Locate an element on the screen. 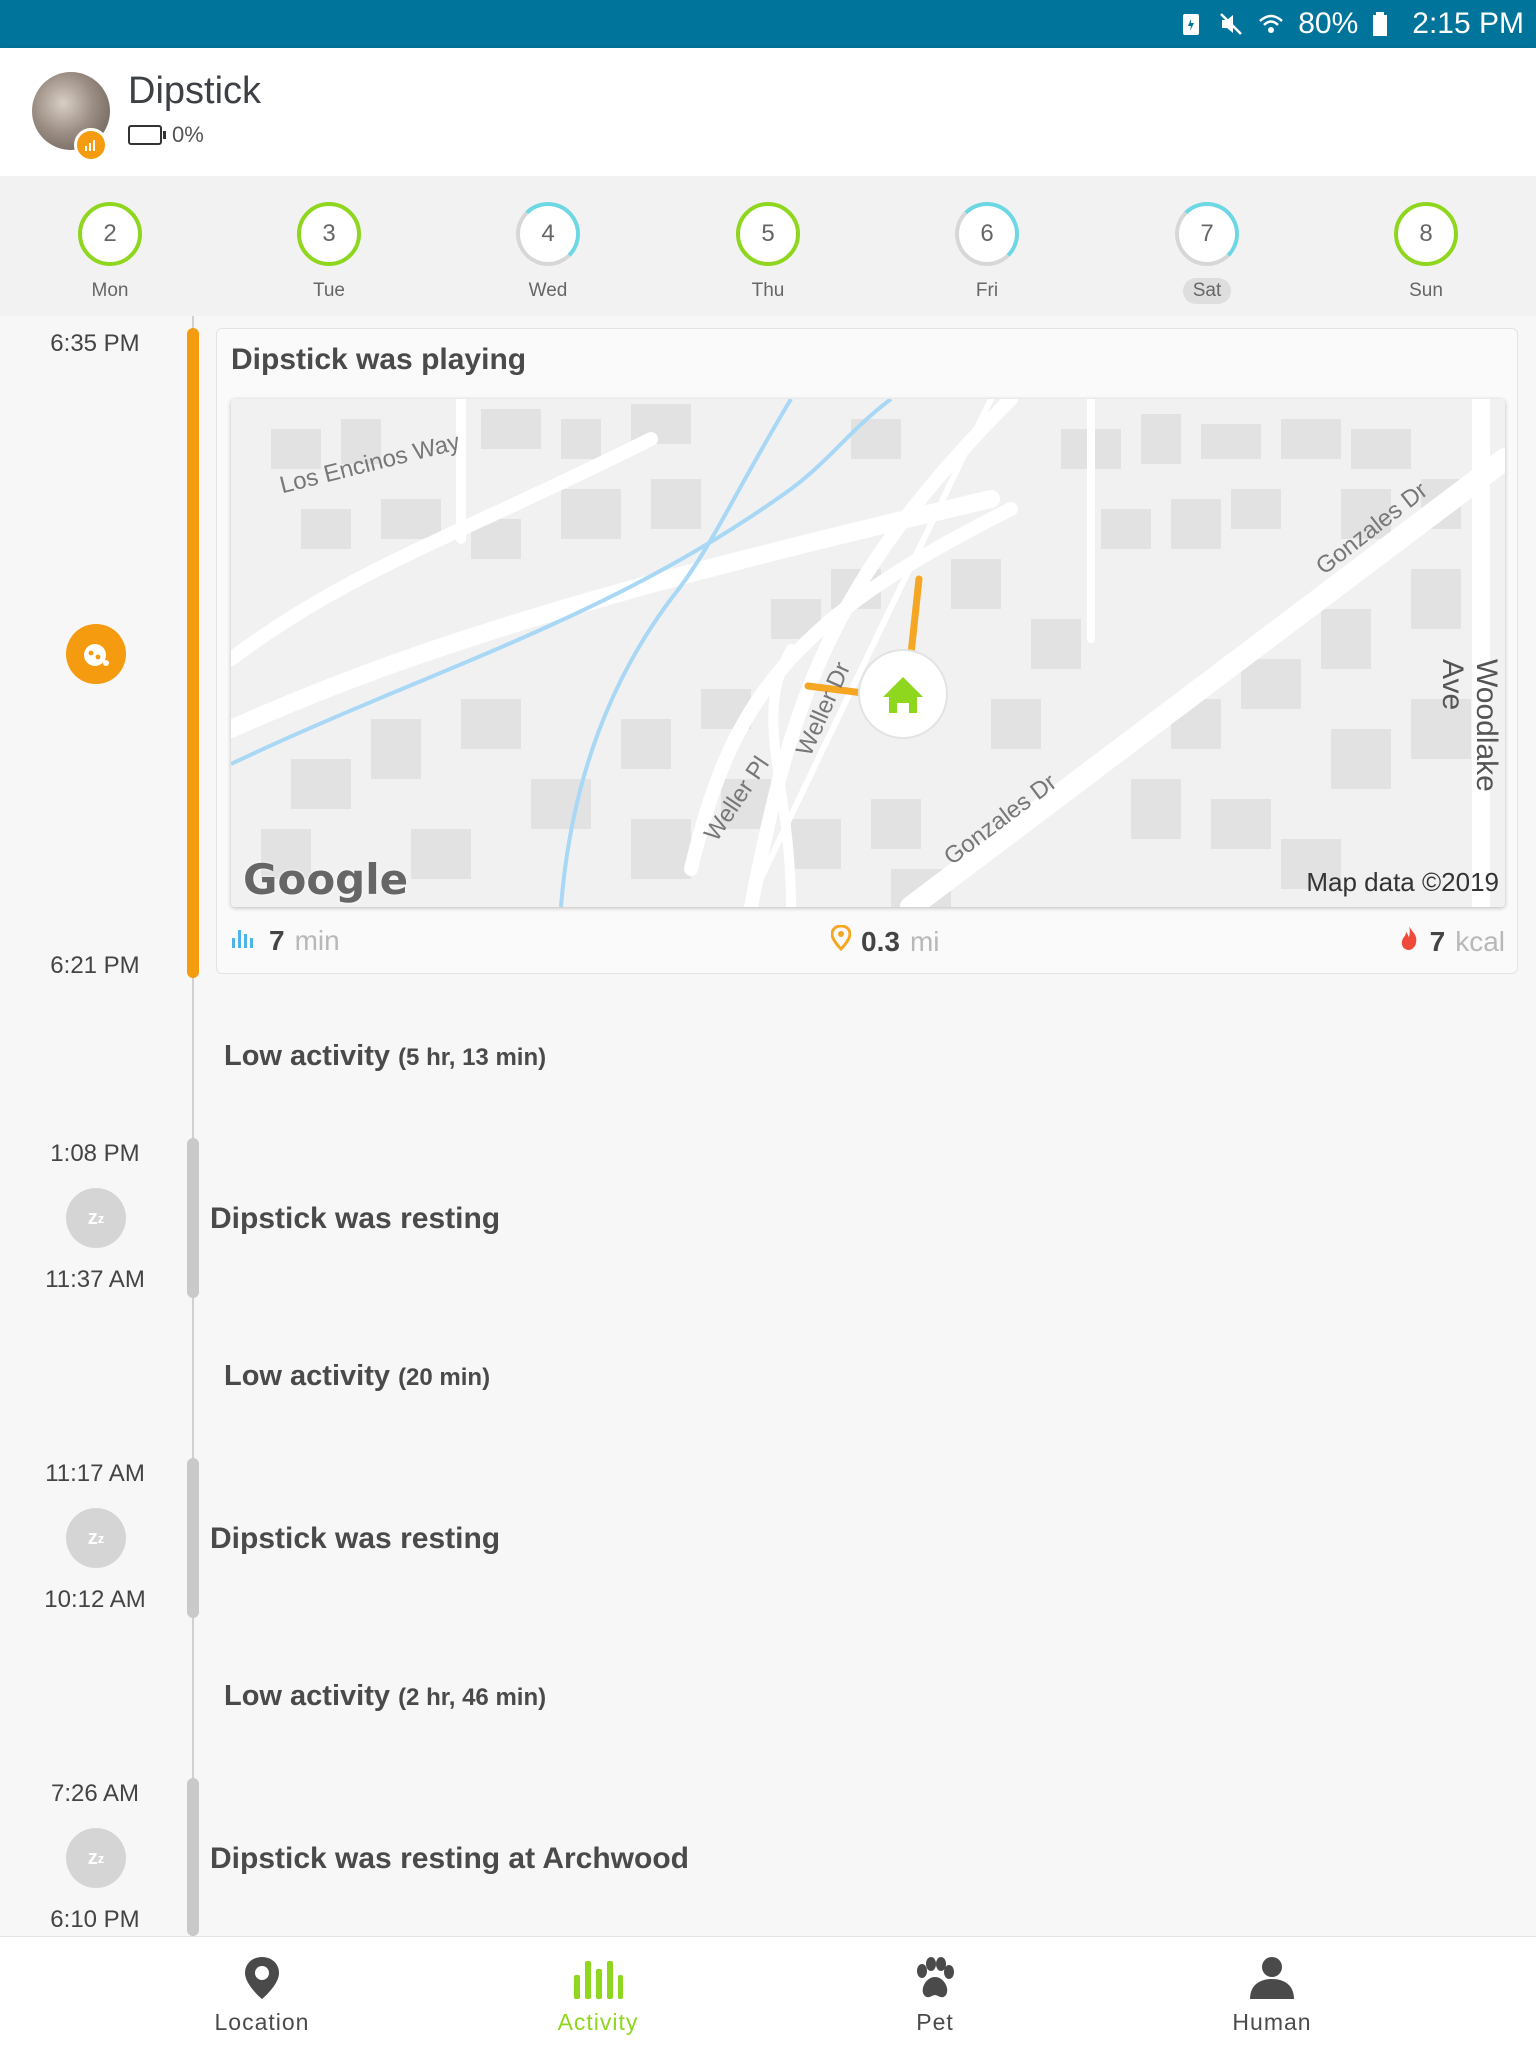 The image size is (1536, 2048). clock: 2:15 PM is located at coordinates (1468, 23).